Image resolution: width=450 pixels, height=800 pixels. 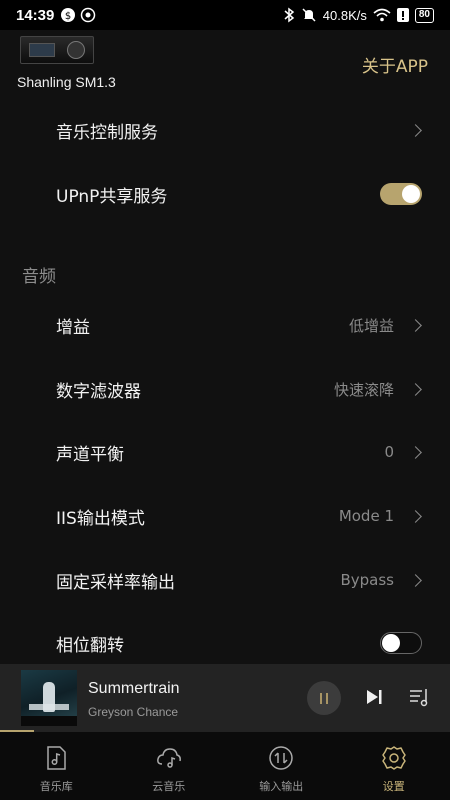 I want to click on row-label: 固定采样率输出, so click(x=115, y=582).